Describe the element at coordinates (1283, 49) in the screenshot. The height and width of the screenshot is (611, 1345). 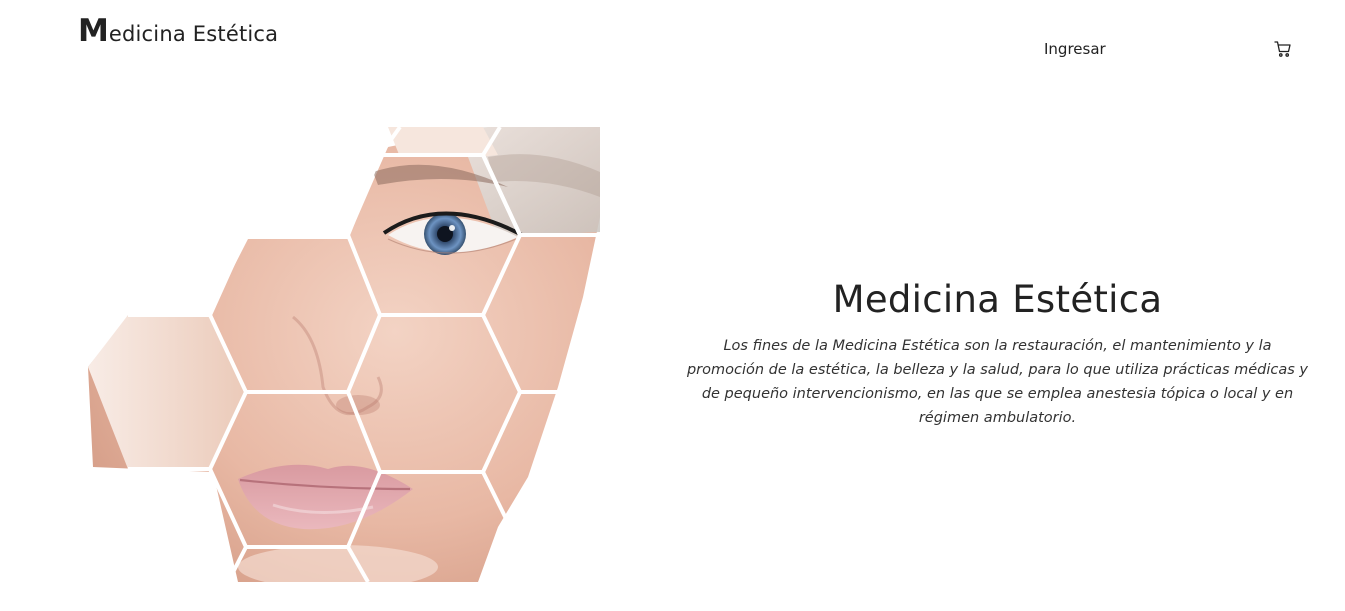
I see `shopping-cart-icon` at that location.